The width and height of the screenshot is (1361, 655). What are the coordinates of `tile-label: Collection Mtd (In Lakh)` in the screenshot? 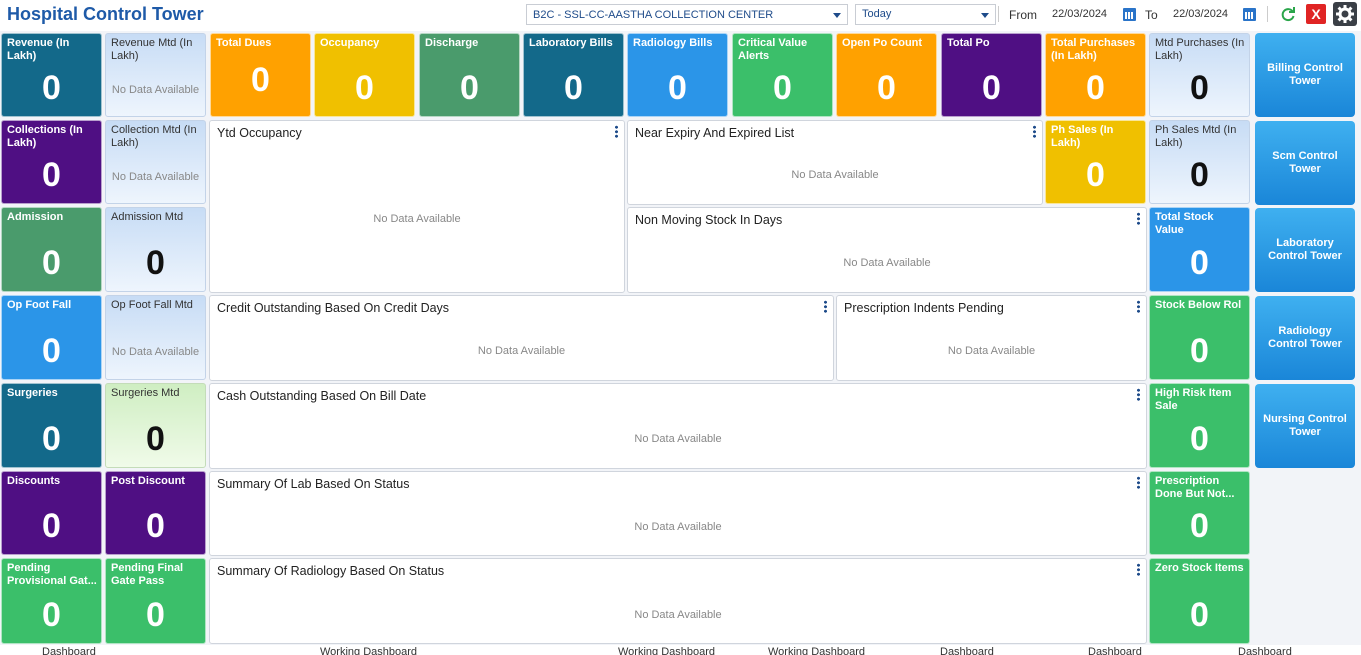 It's located at (154, 136).